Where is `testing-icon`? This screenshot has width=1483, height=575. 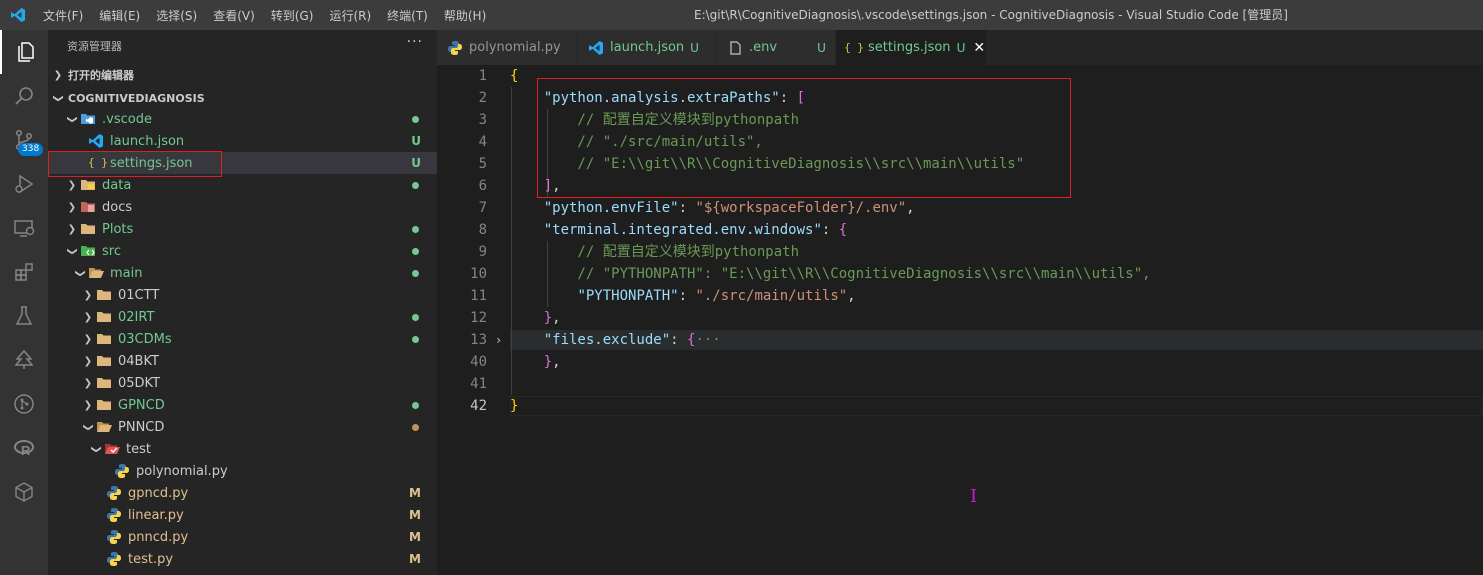
testing-icon is located at coordinates (24, 316).